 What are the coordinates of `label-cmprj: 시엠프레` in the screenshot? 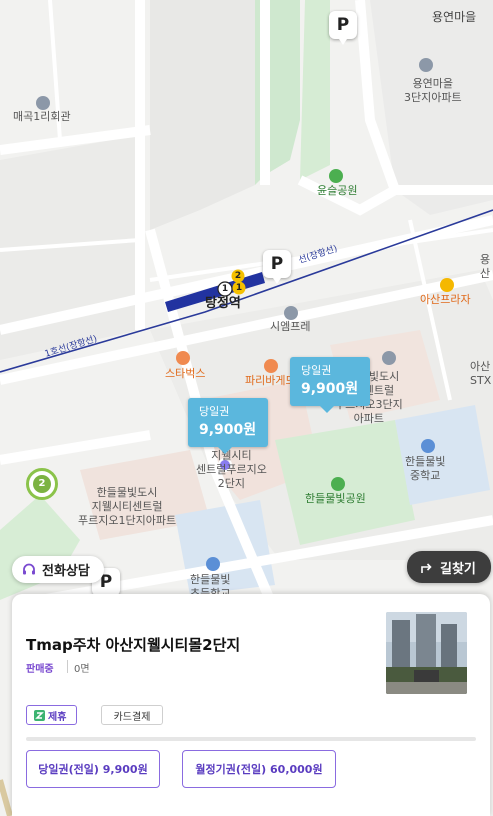 It's located at (290, 326).